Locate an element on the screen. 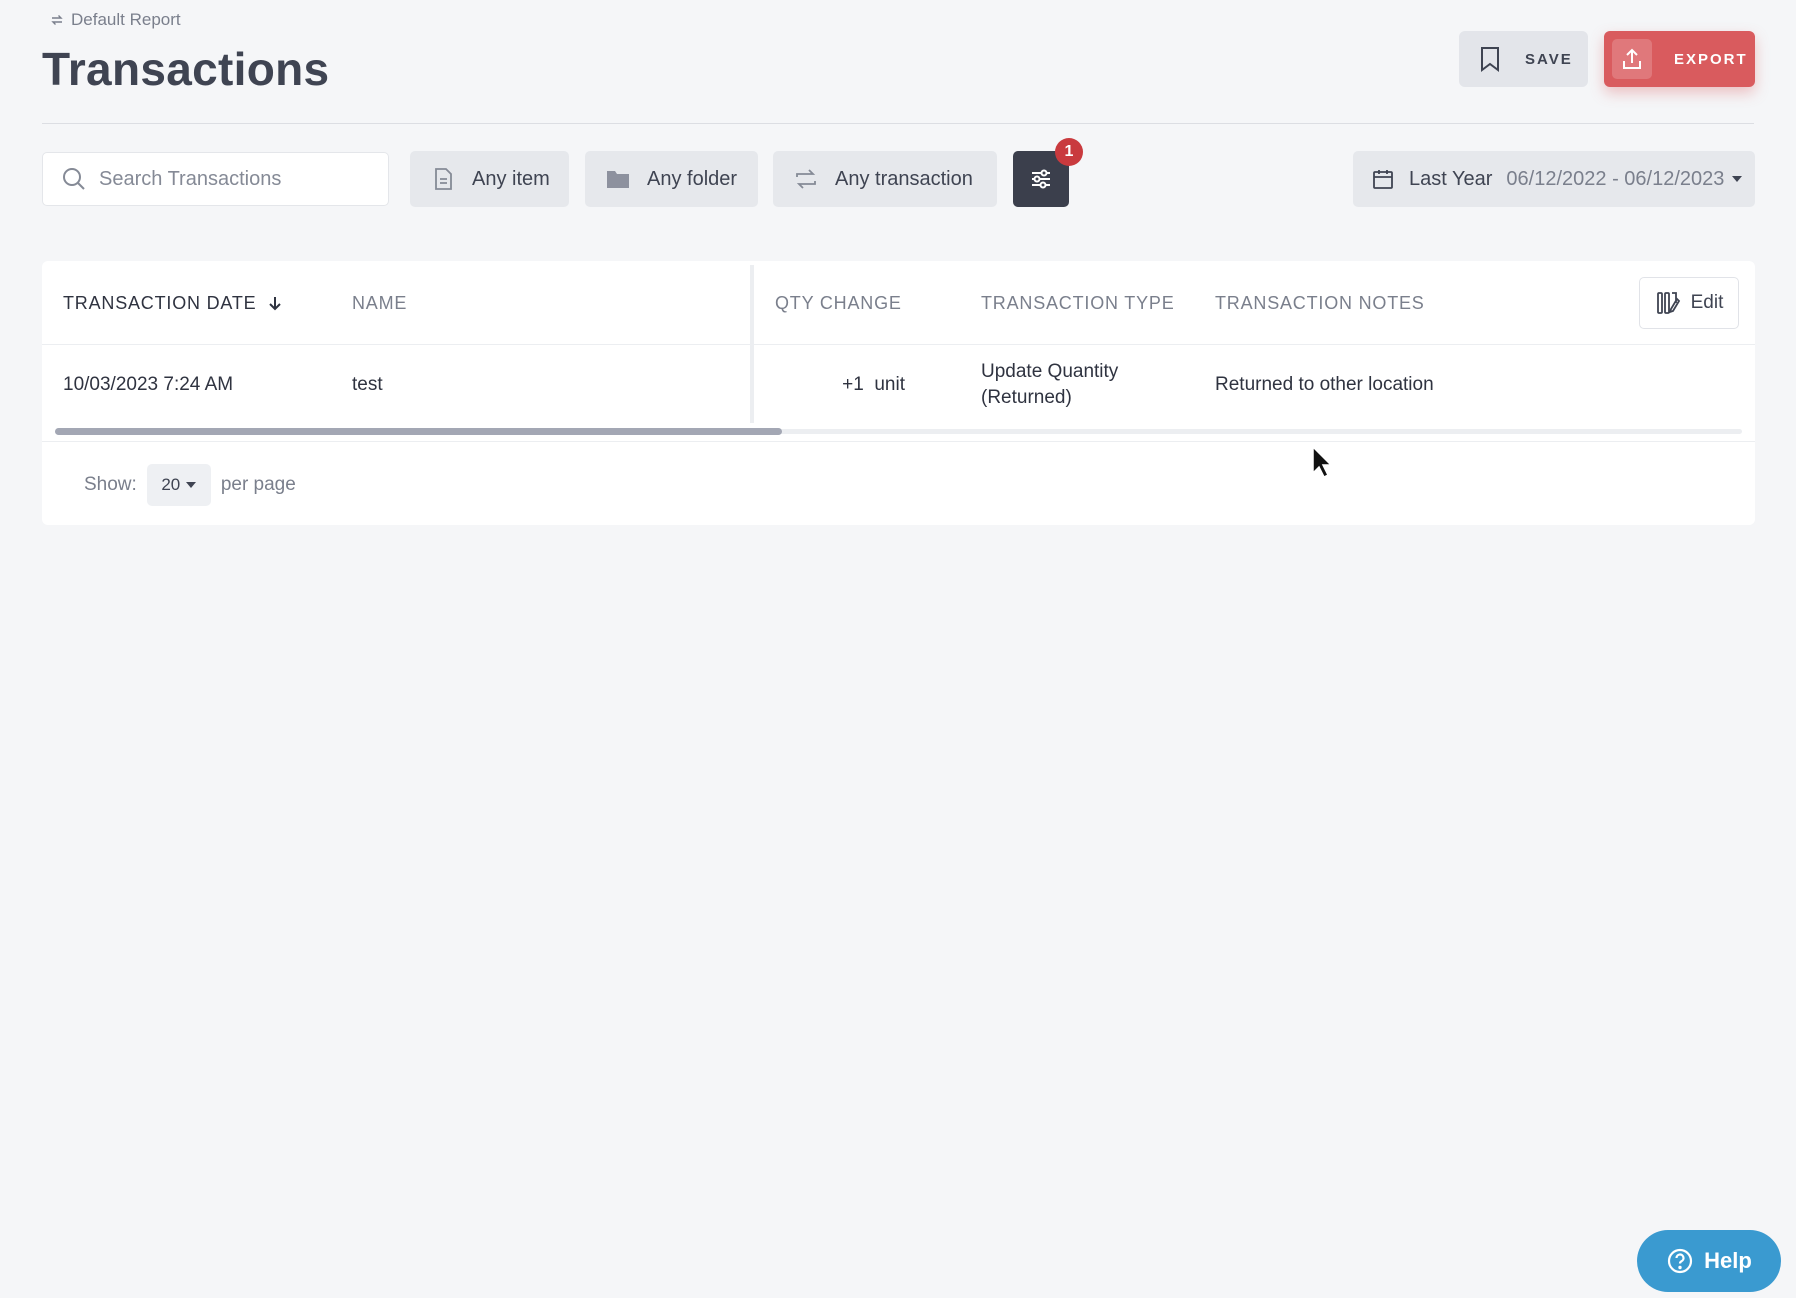  export-icon-box is located at coordinates (1632, 59).